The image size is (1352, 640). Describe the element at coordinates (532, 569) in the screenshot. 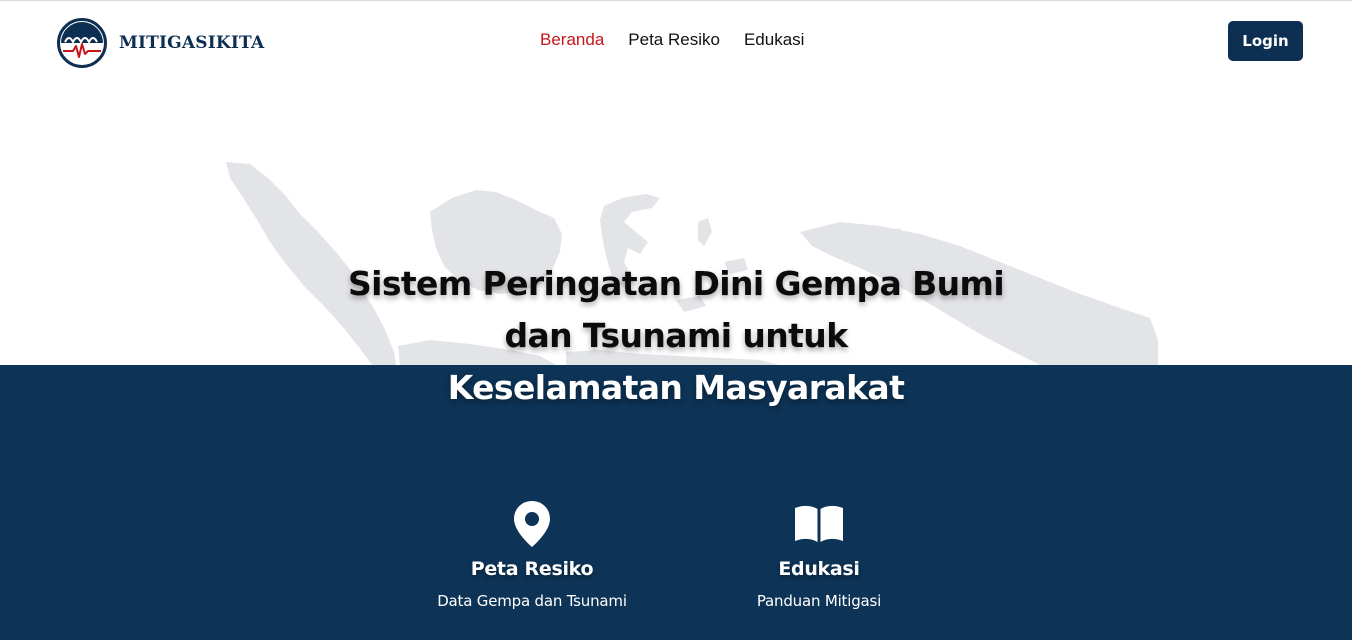

I see `feature-title: Peta Resiko` at that location.